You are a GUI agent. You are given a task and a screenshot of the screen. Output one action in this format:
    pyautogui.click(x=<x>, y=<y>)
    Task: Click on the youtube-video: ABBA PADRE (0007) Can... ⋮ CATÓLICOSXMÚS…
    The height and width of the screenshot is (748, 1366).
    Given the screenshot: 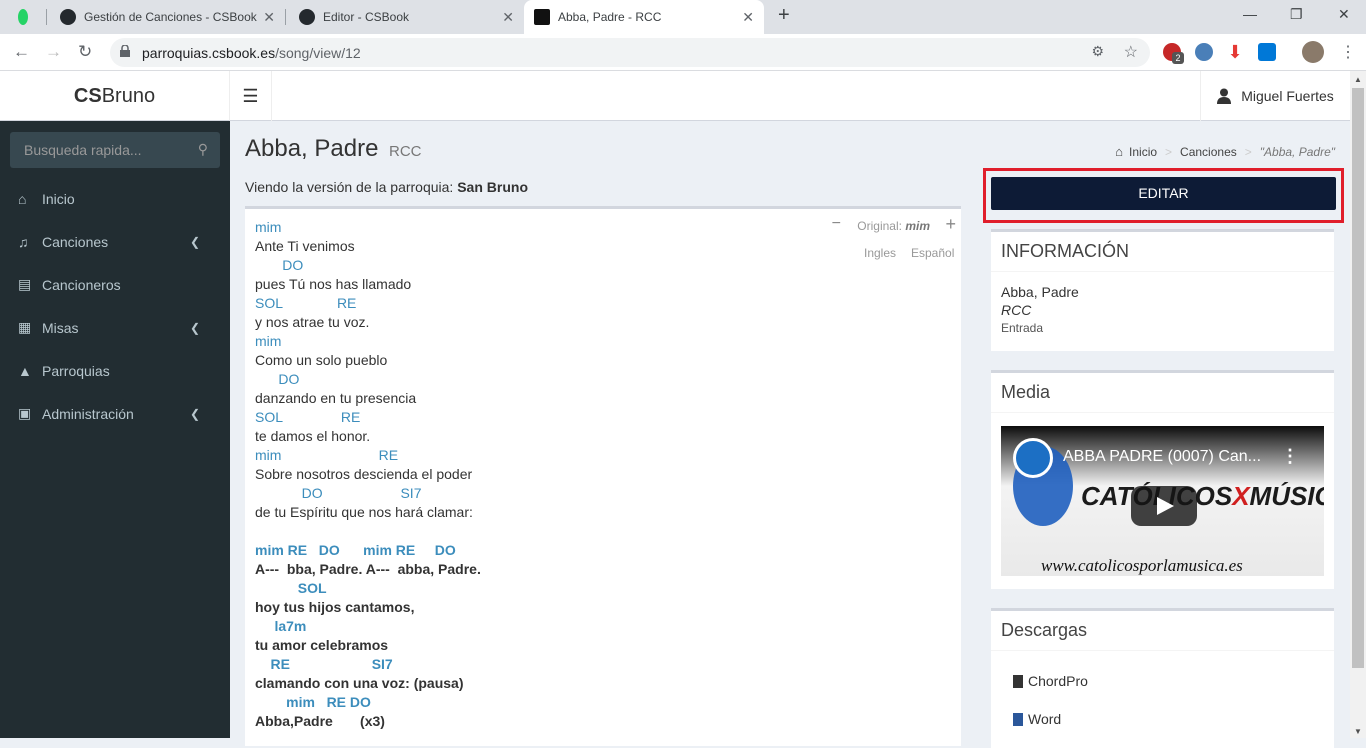 What is the action you would take?
    pyautogui.click(x=1162, y=501)
    